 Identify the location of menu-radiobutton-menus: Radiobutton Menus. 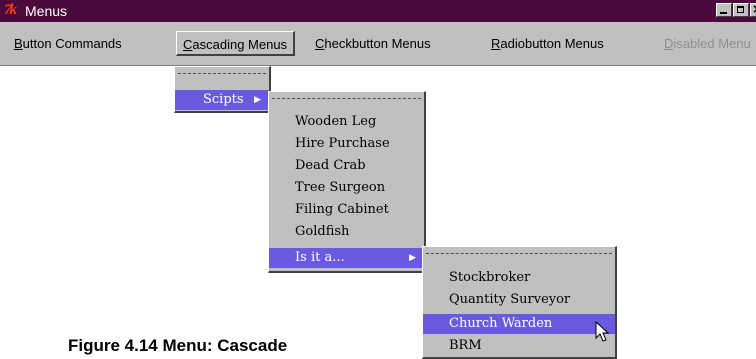
(547, 43).